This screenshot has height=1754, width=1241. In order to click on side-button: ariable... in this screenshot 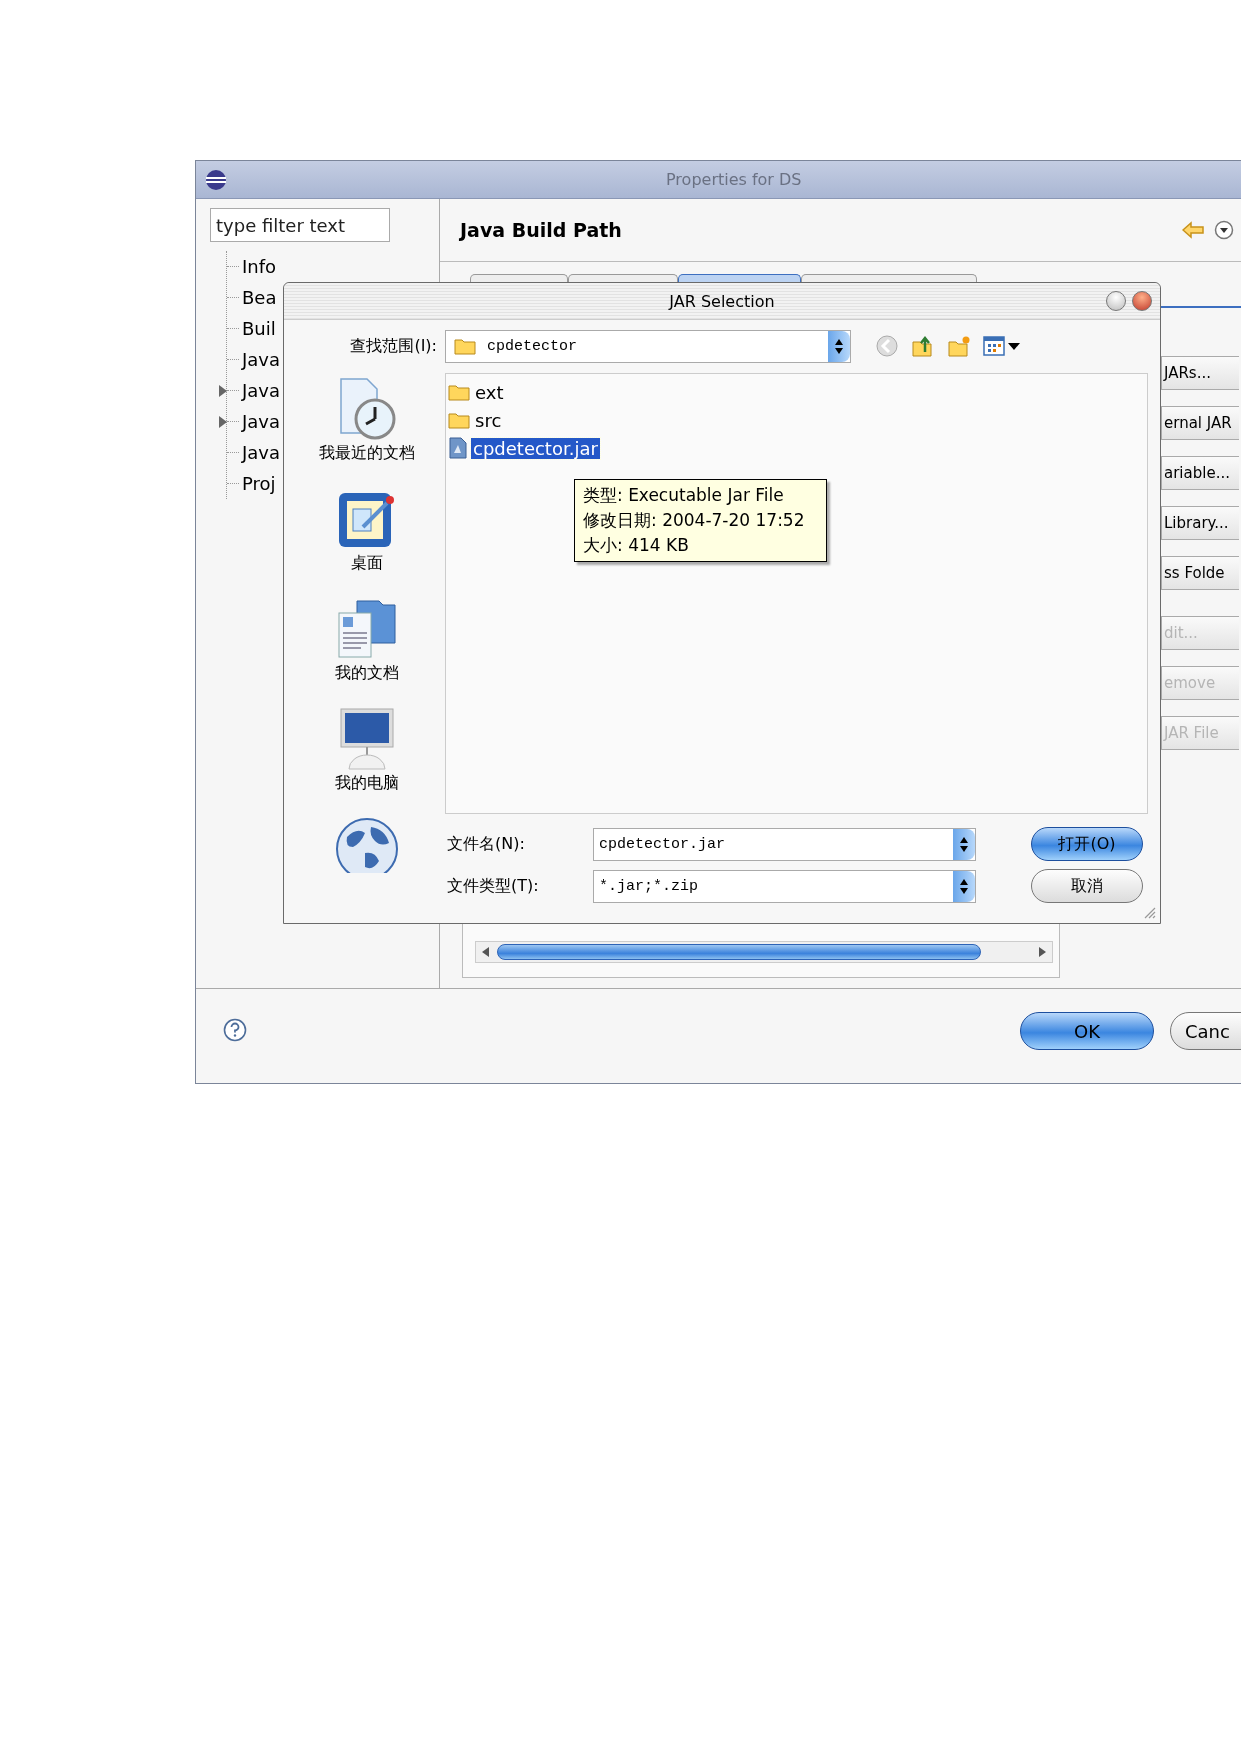, I will do `click(1200, 473)`.